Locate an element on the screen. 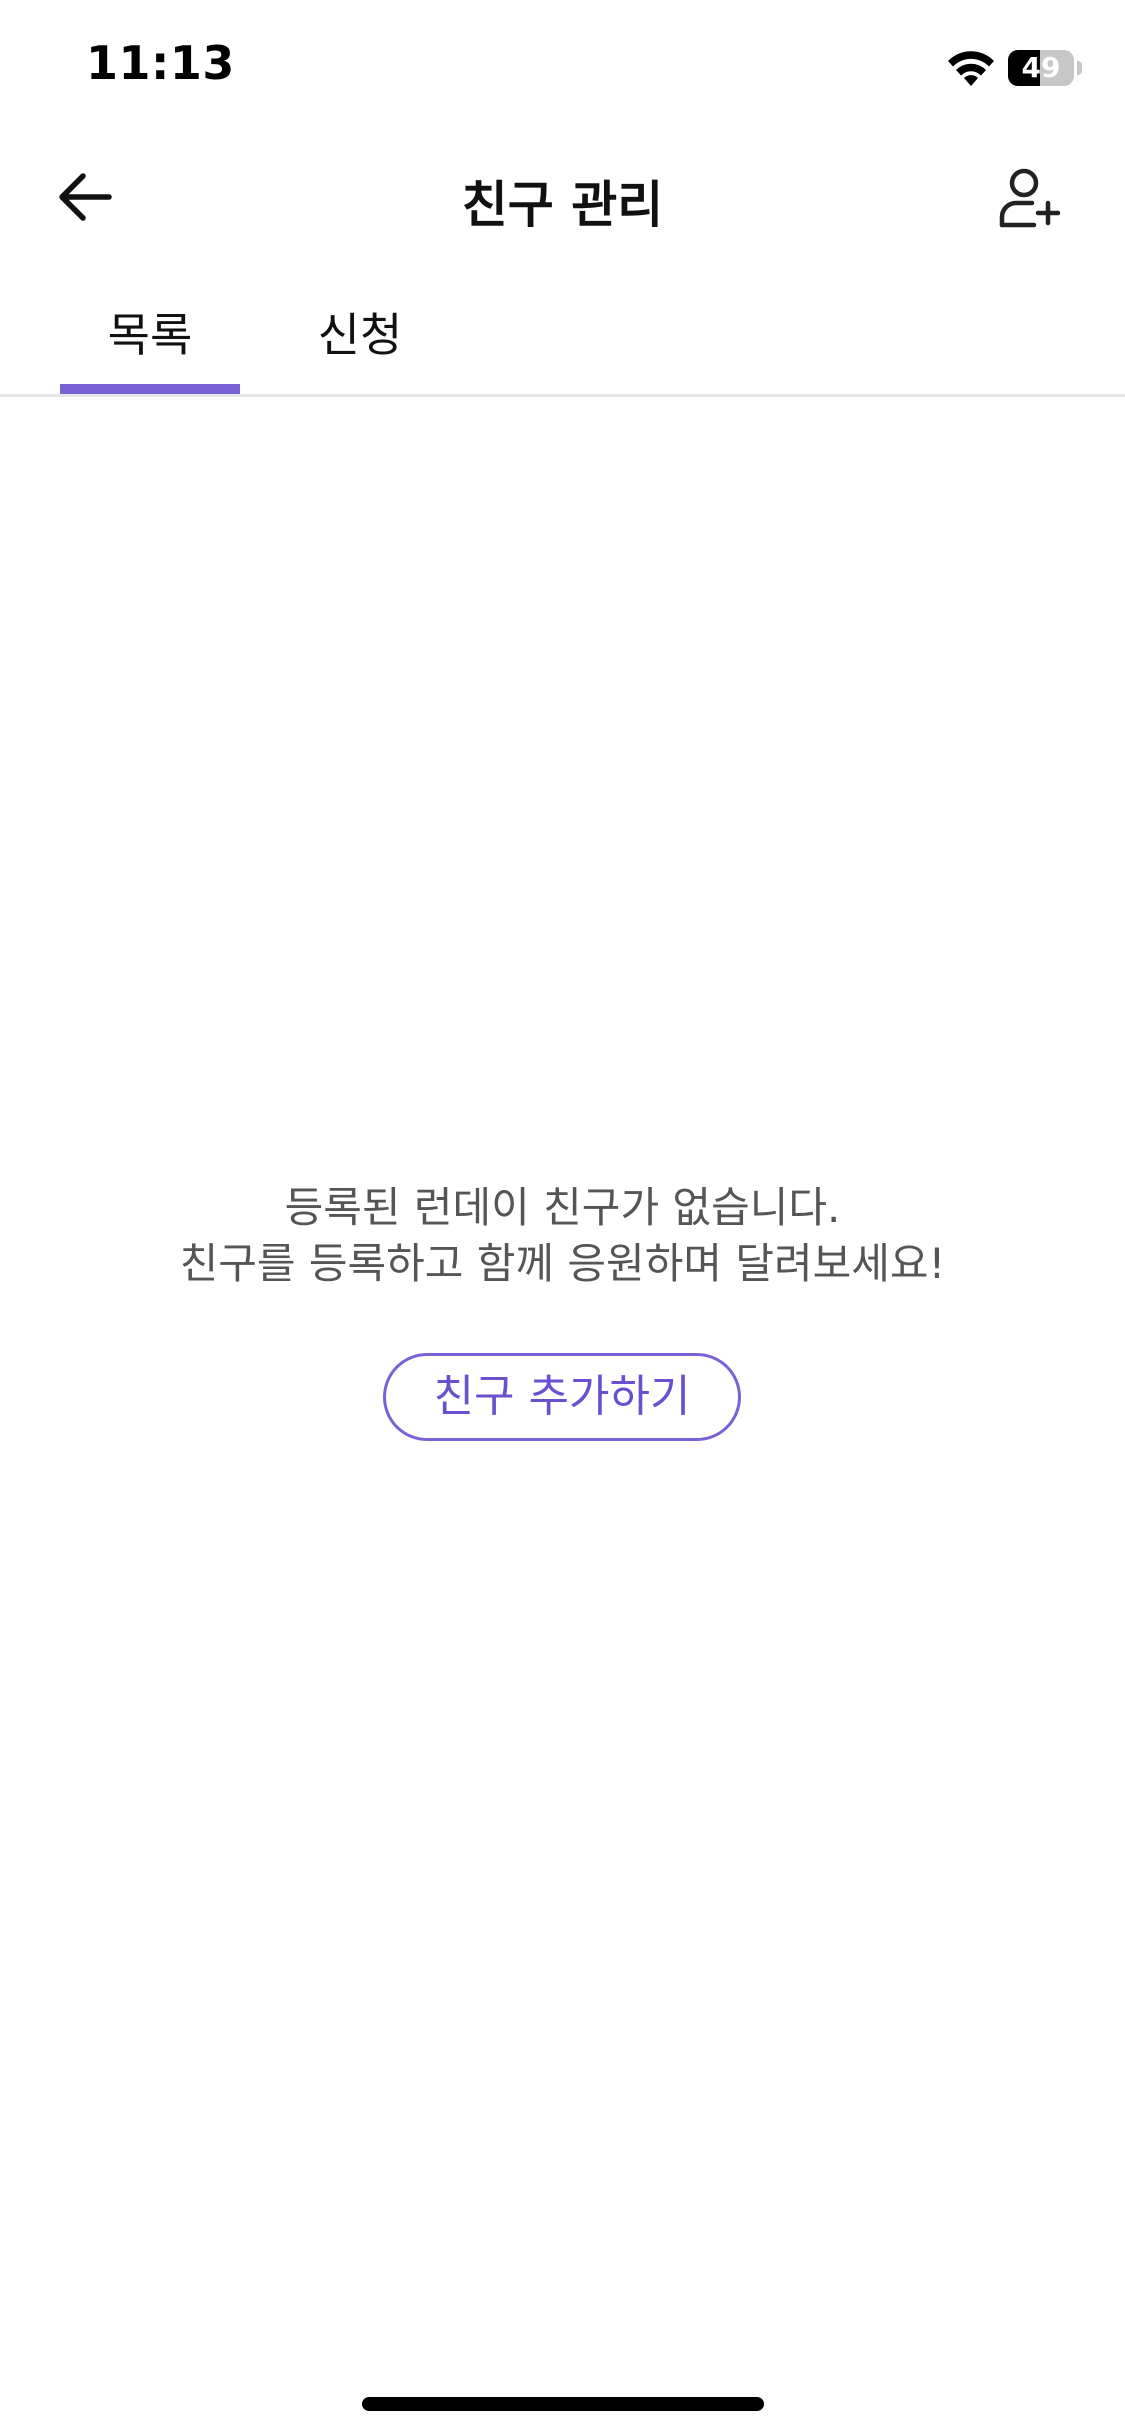 This screenshot has width=1125, height=2436. tab-request: 신청 is located at coordinates (360, 342).